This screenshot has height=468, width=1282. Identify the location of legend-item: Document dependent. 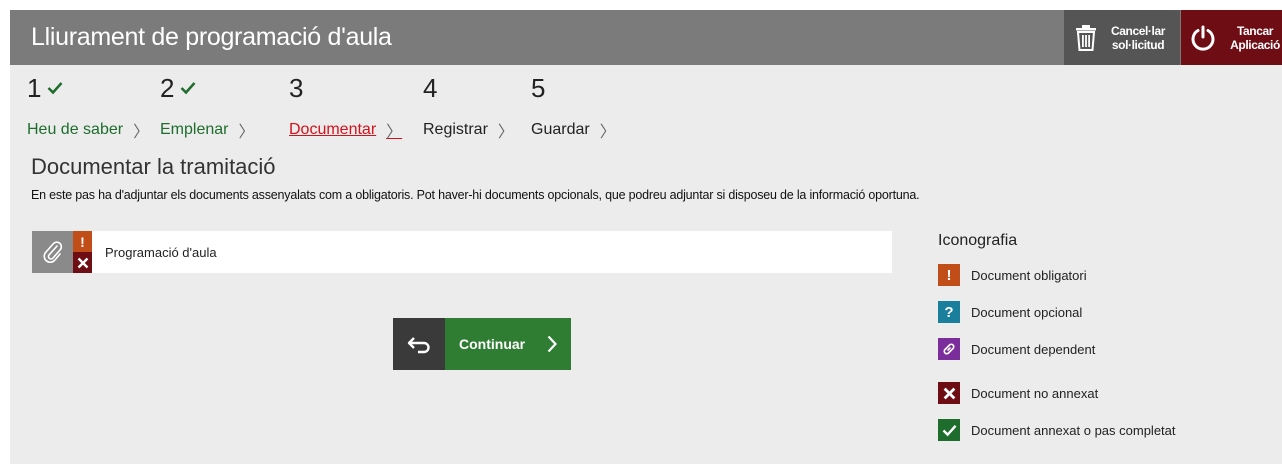
(1016, 349).